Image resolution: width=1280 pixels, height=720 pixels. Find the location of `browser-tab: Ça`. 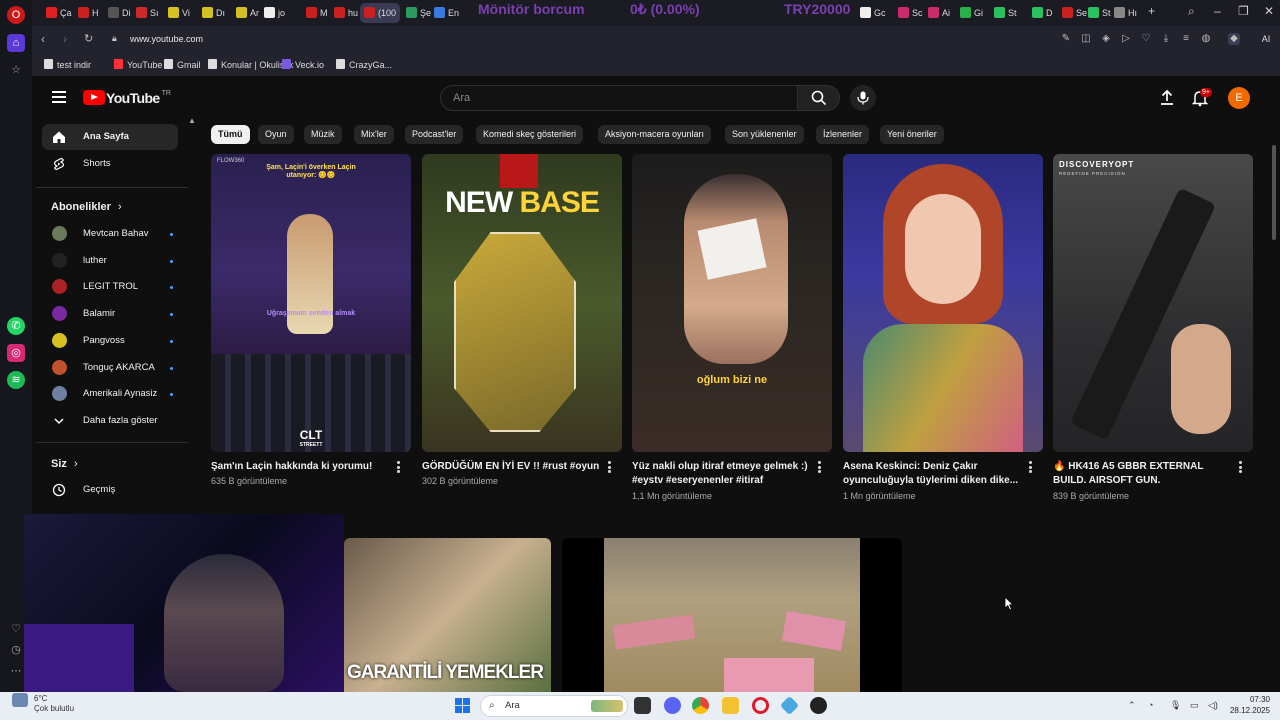

browser-tab: Ça is located at coordinates (59, 13).